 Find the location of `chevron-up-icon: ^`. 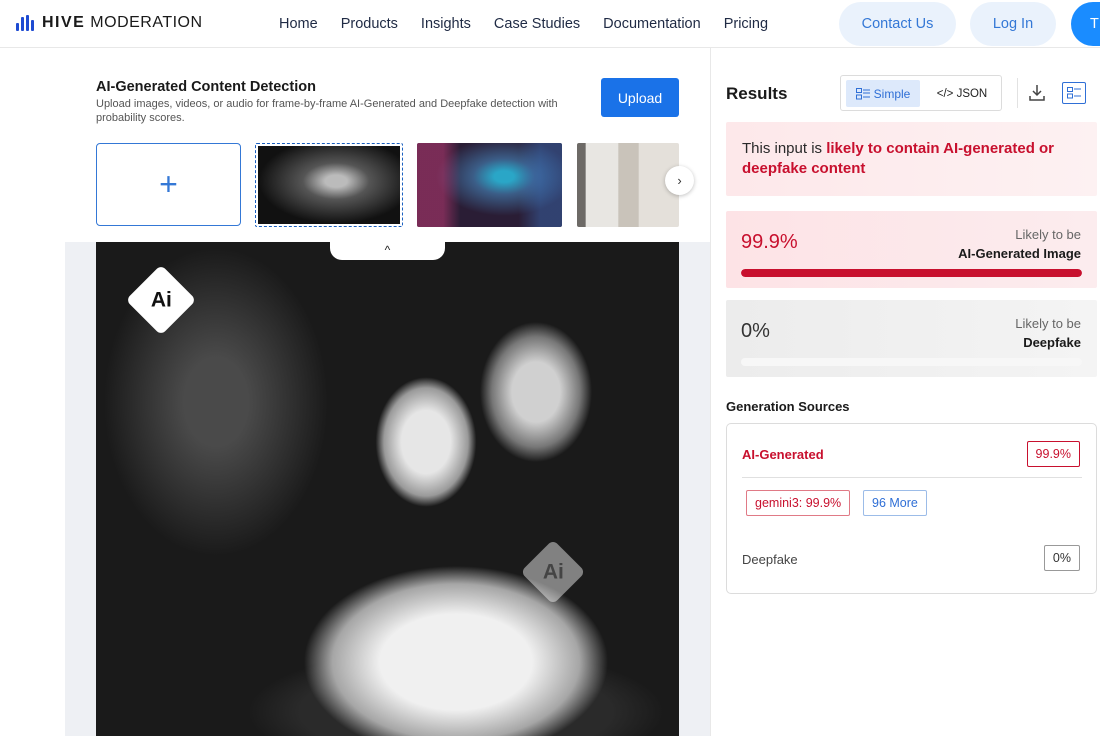

chevron-up-icon: ^ is located at coordinates (387, 250).